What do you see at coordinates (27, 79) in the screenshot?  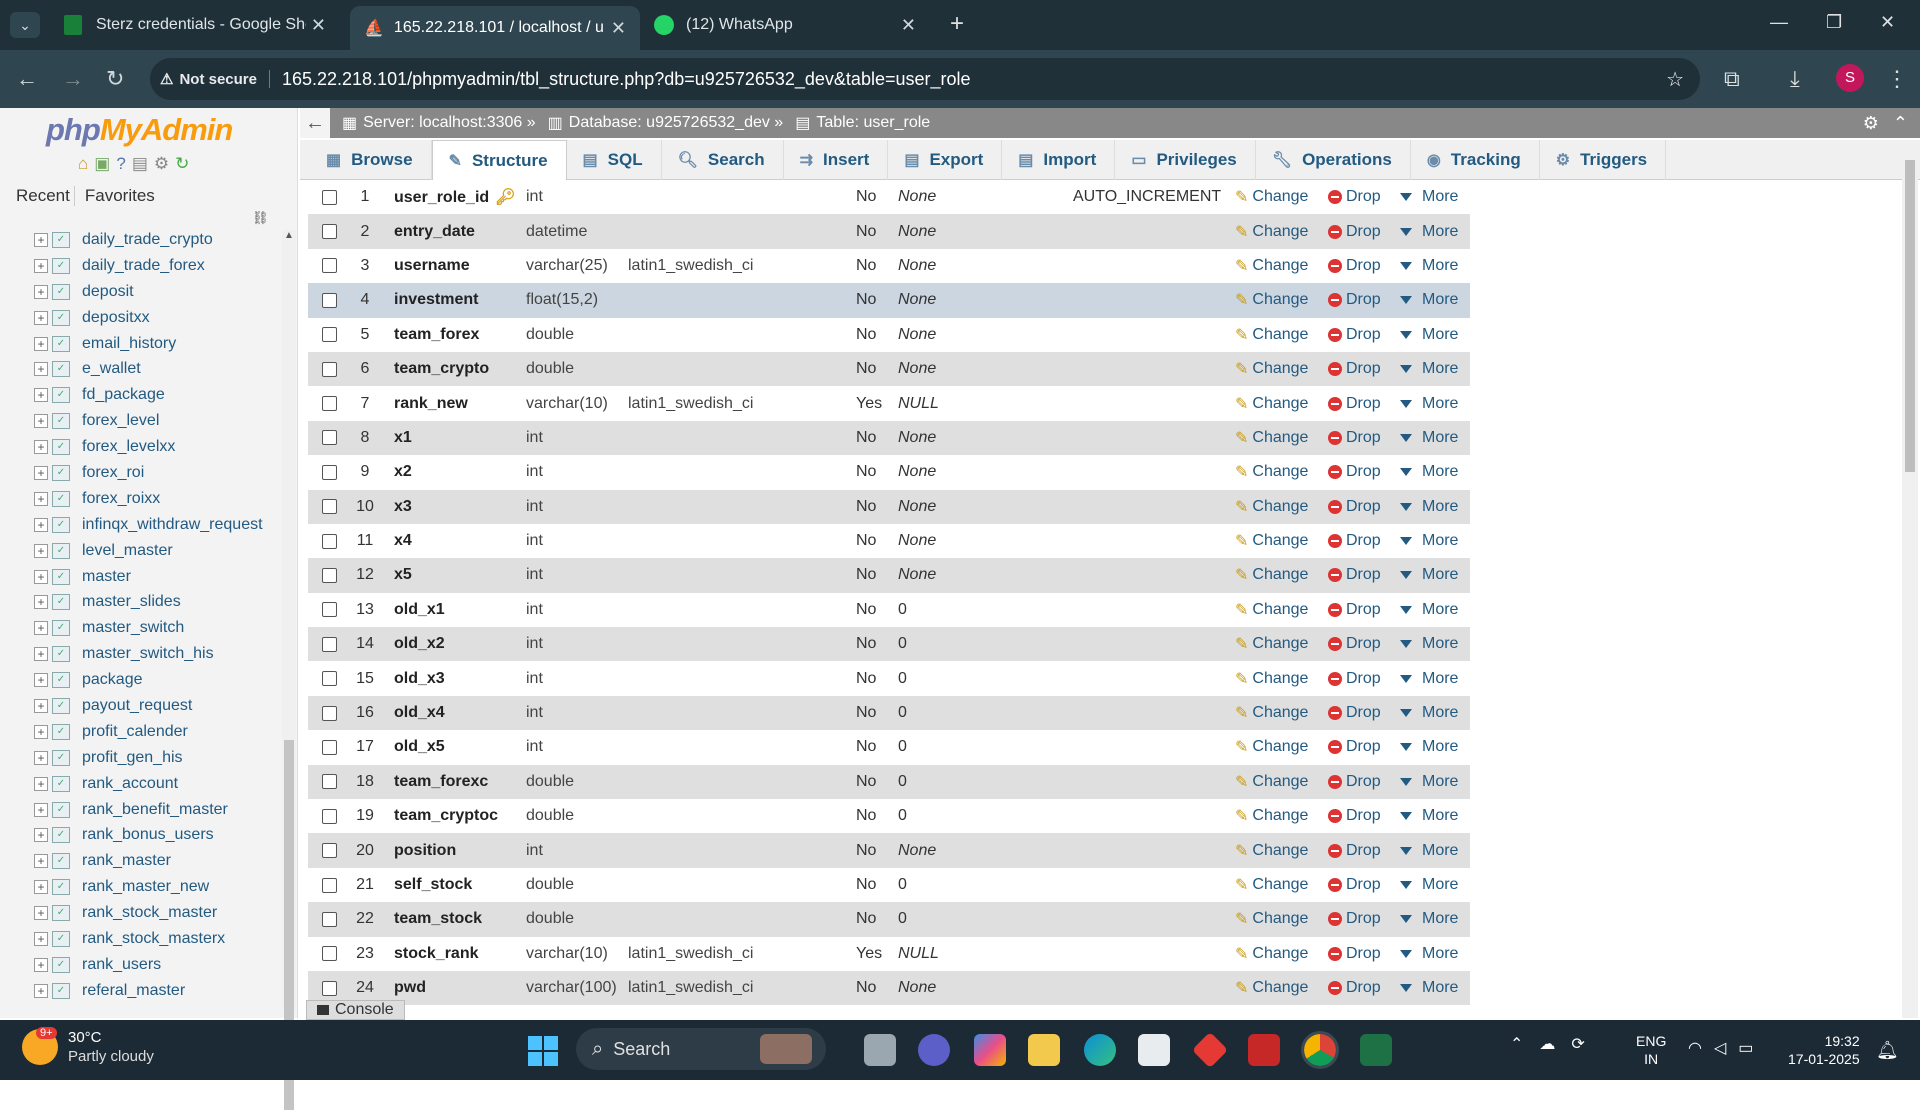 I see `back-arrow-icon: ←` at bounding box center [27, 79].